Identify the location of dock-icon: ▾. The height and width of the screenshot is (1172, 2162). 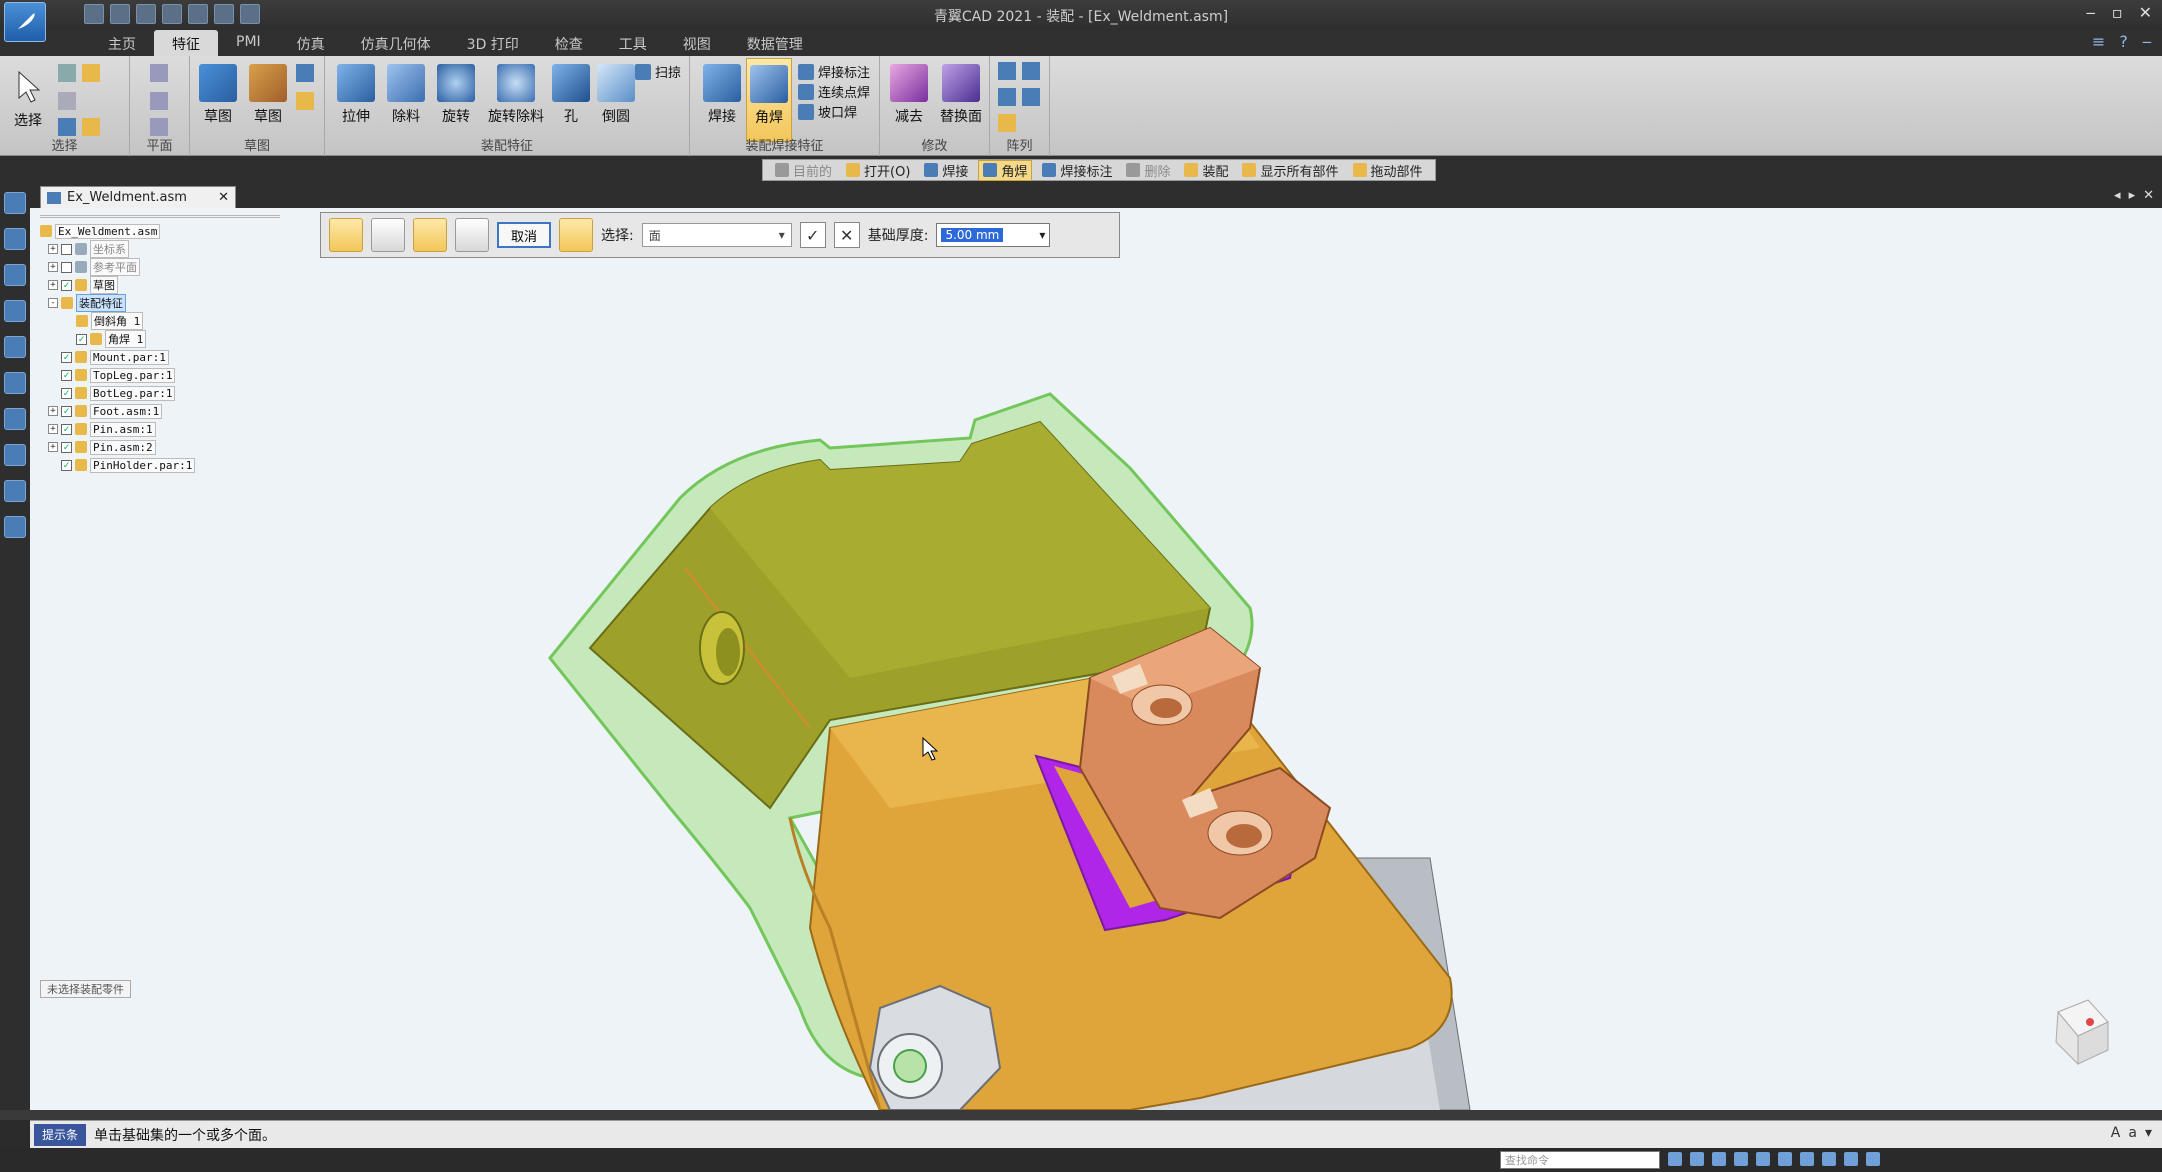
(2148, 1133).